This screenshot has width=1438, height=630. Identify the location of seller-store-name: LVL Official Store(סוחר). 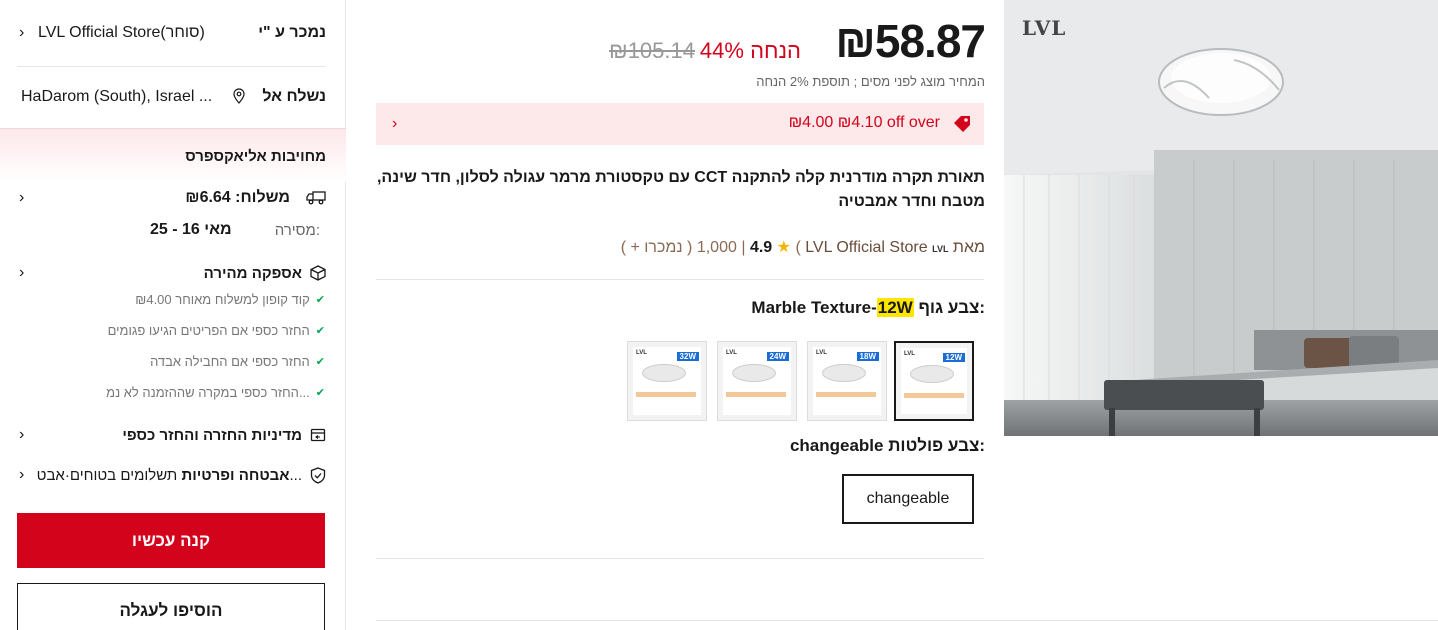
(121, 33).